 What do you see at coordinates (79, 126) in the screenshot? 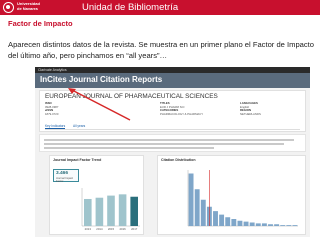
I see `tab-all-years: All years` at bounding box center [79, 126].